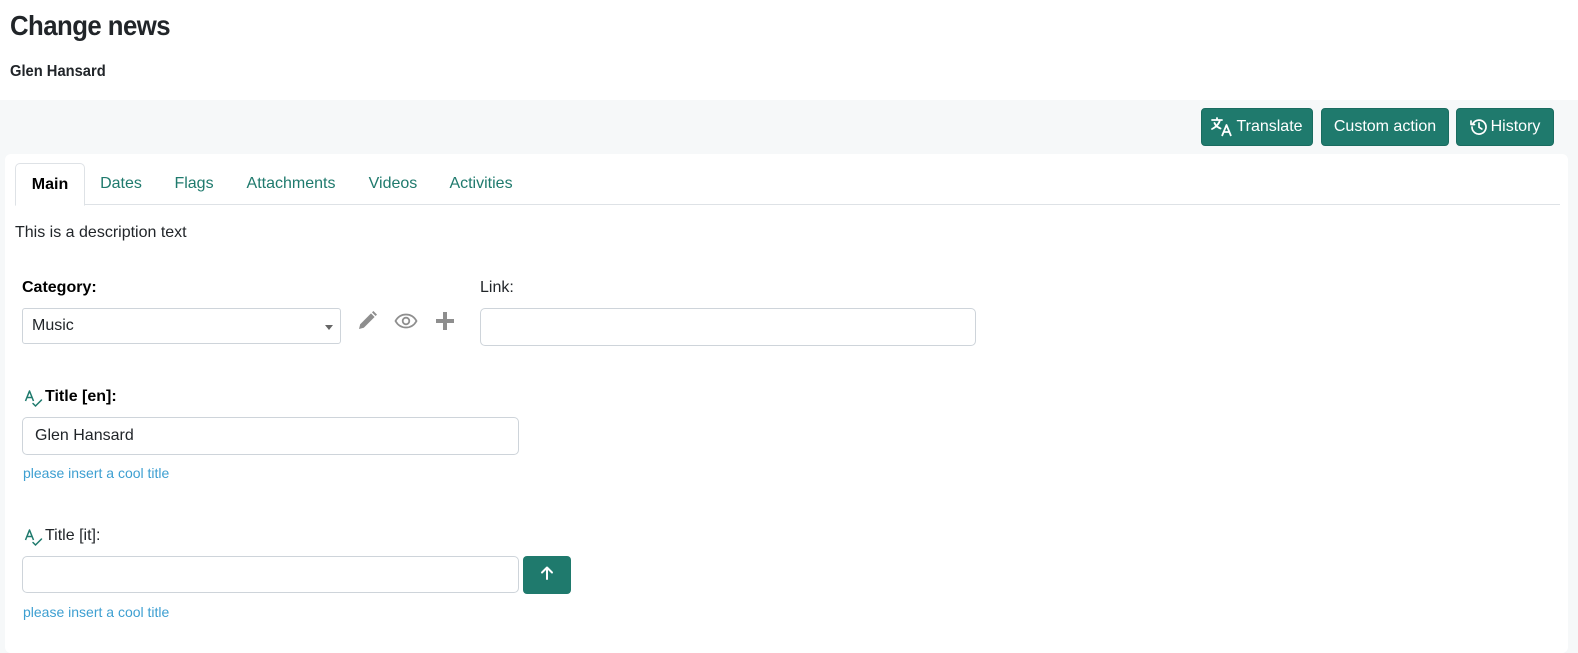 The width and height of the screenshot is (1578, 653). Describe the element at coordinates (101, 232) in the screenshot. I see `description-text: This is a description text` at that location.